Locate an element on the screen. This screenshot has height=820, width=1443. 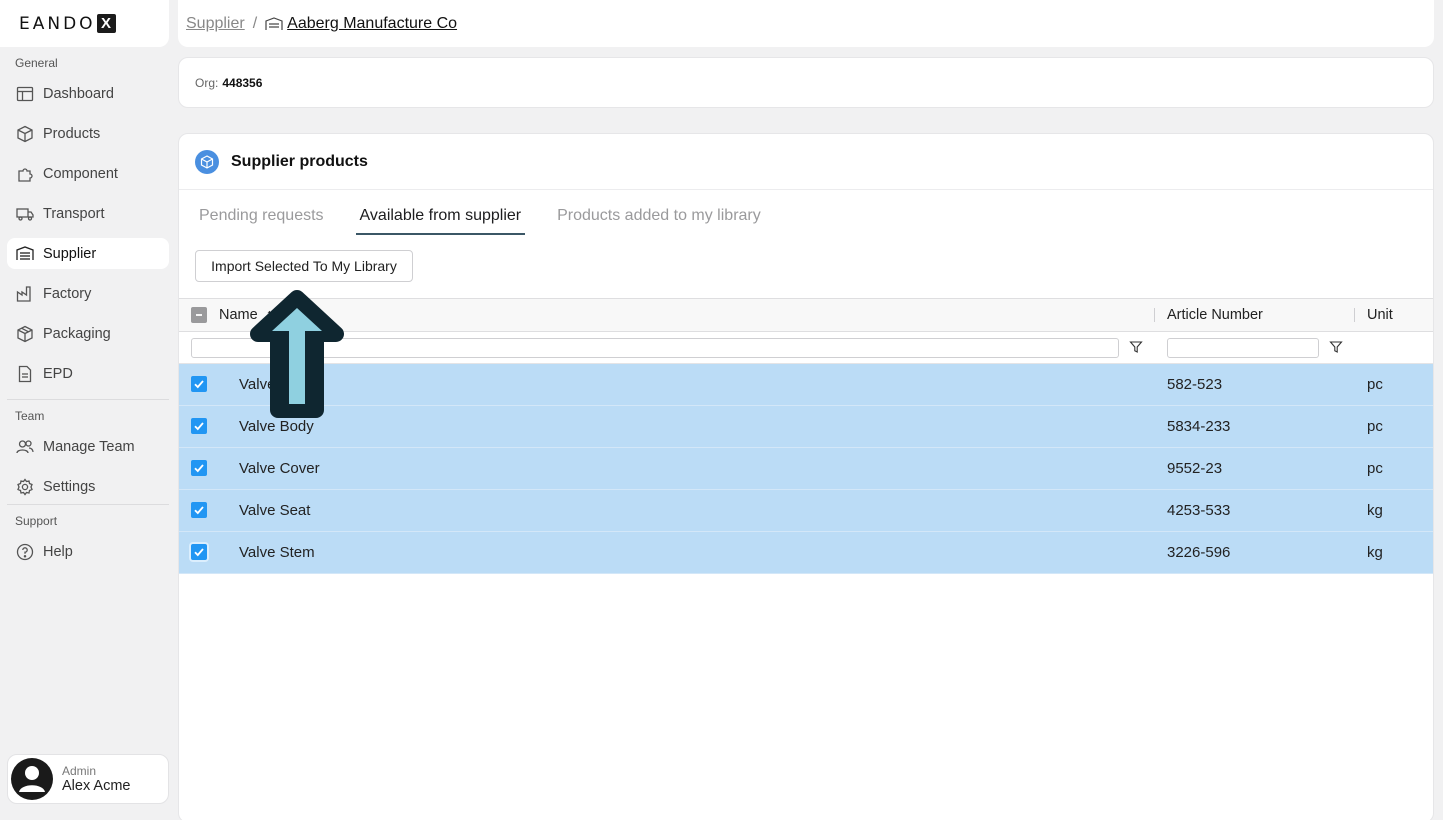
cell-name: Valve Cover is located at coordinates (279, 468).